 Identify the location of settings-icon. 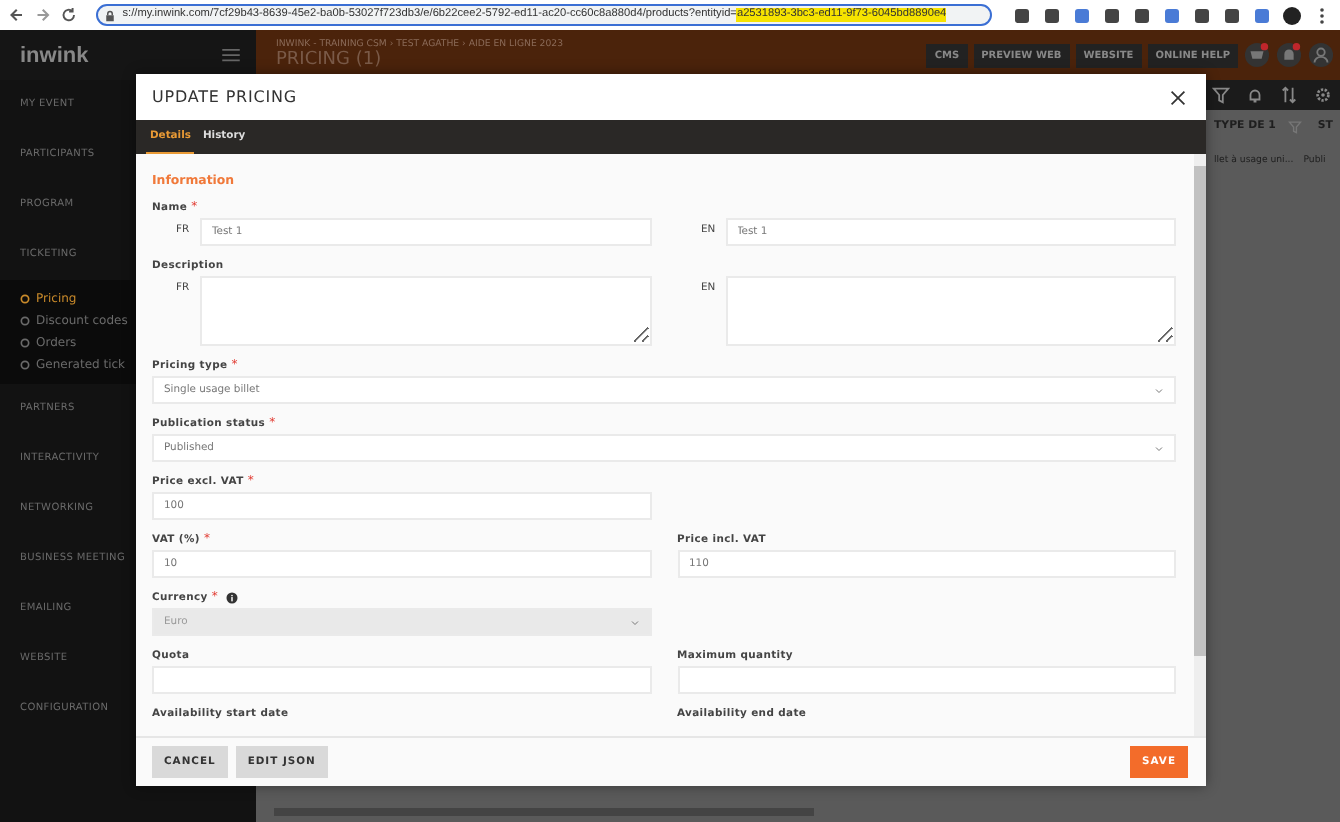
(1323, 95).